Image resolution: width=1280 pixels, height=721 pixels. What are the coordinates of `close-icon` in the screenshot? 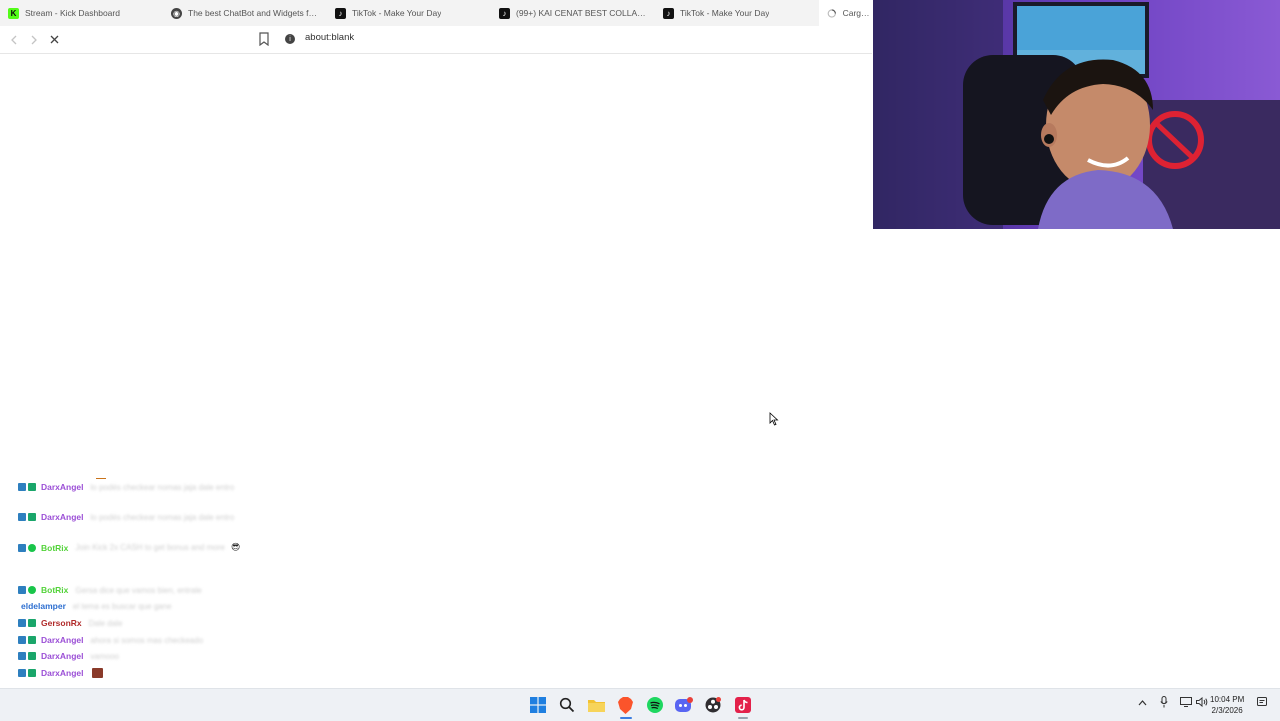 It's located at (54, 39).